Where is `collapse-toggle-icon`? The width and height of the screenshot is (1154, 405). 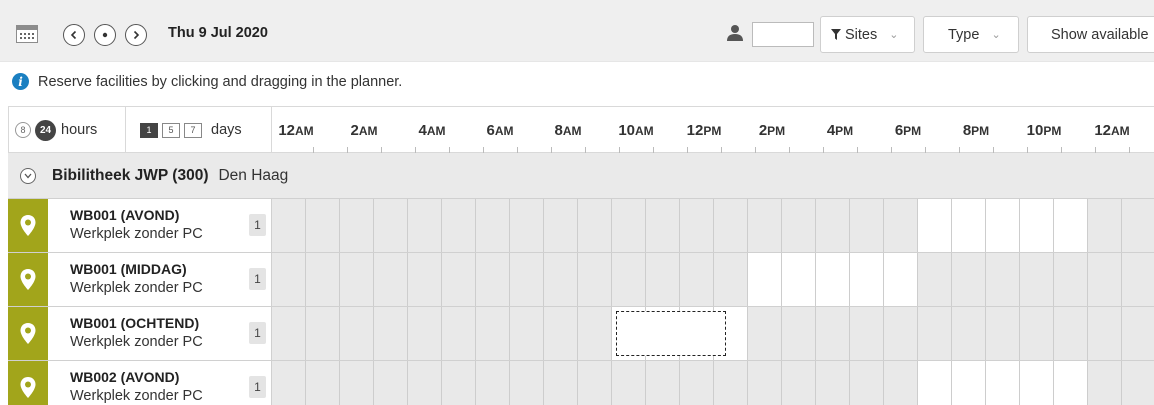
collapse-toggle-icon is located at coordinates (28, 175).